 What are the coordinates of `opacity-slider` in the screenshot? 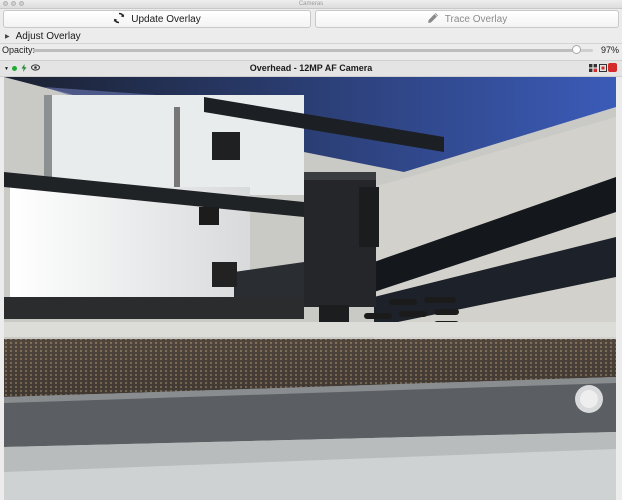 It's located at (313, 49).